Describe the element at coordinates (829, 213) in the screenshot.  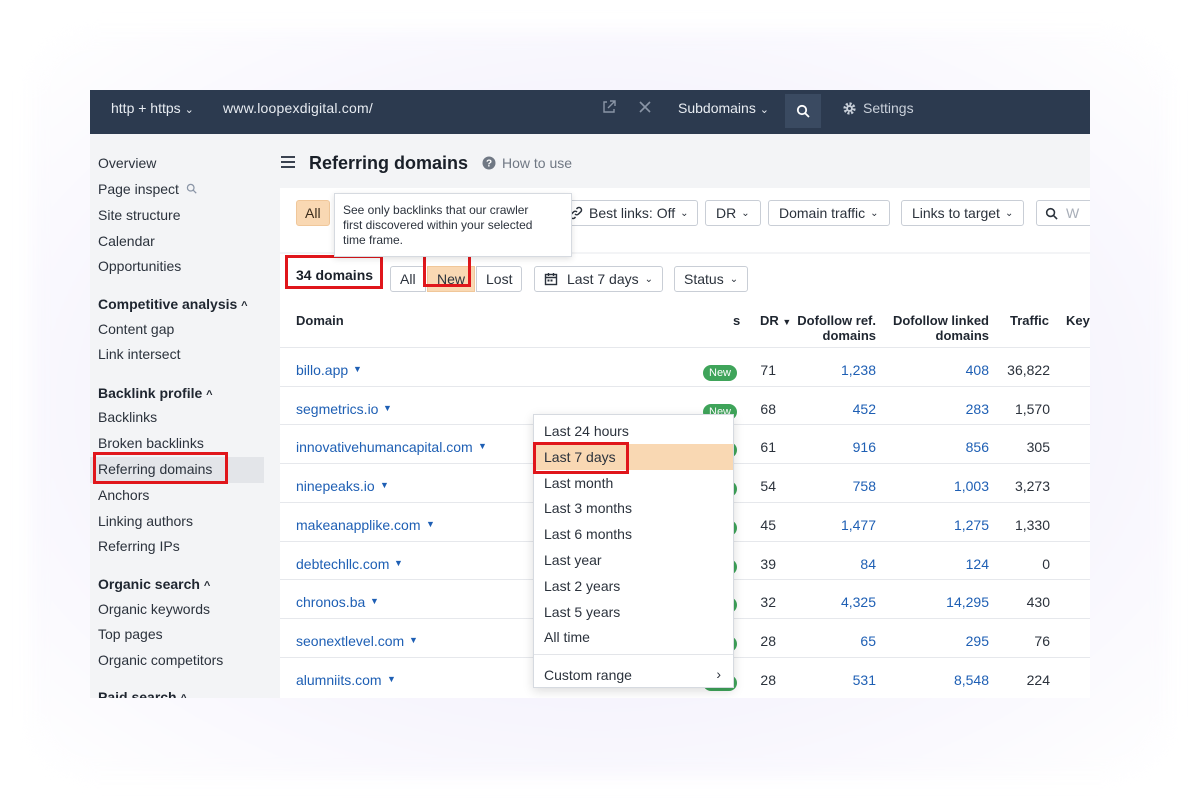
I see `domain-traffic-filter: Domain traffic ⌄` at that location.